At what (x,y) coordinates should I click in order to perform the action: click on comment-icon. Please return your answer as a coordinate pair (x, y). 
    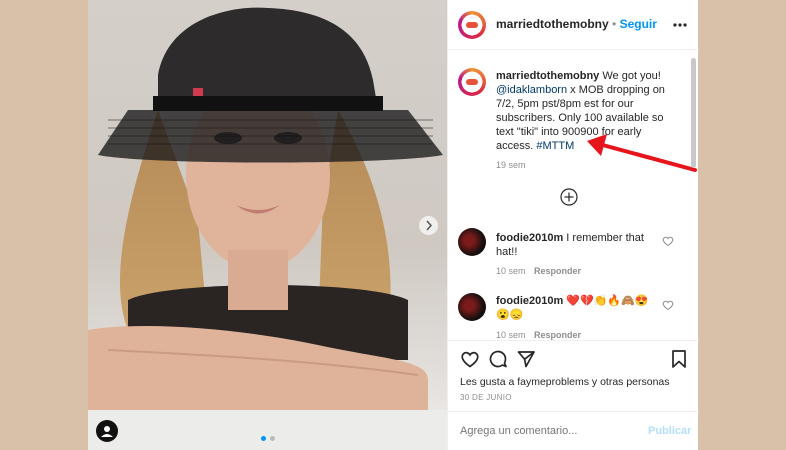
    Looking at the image, I should click on (498, 359).